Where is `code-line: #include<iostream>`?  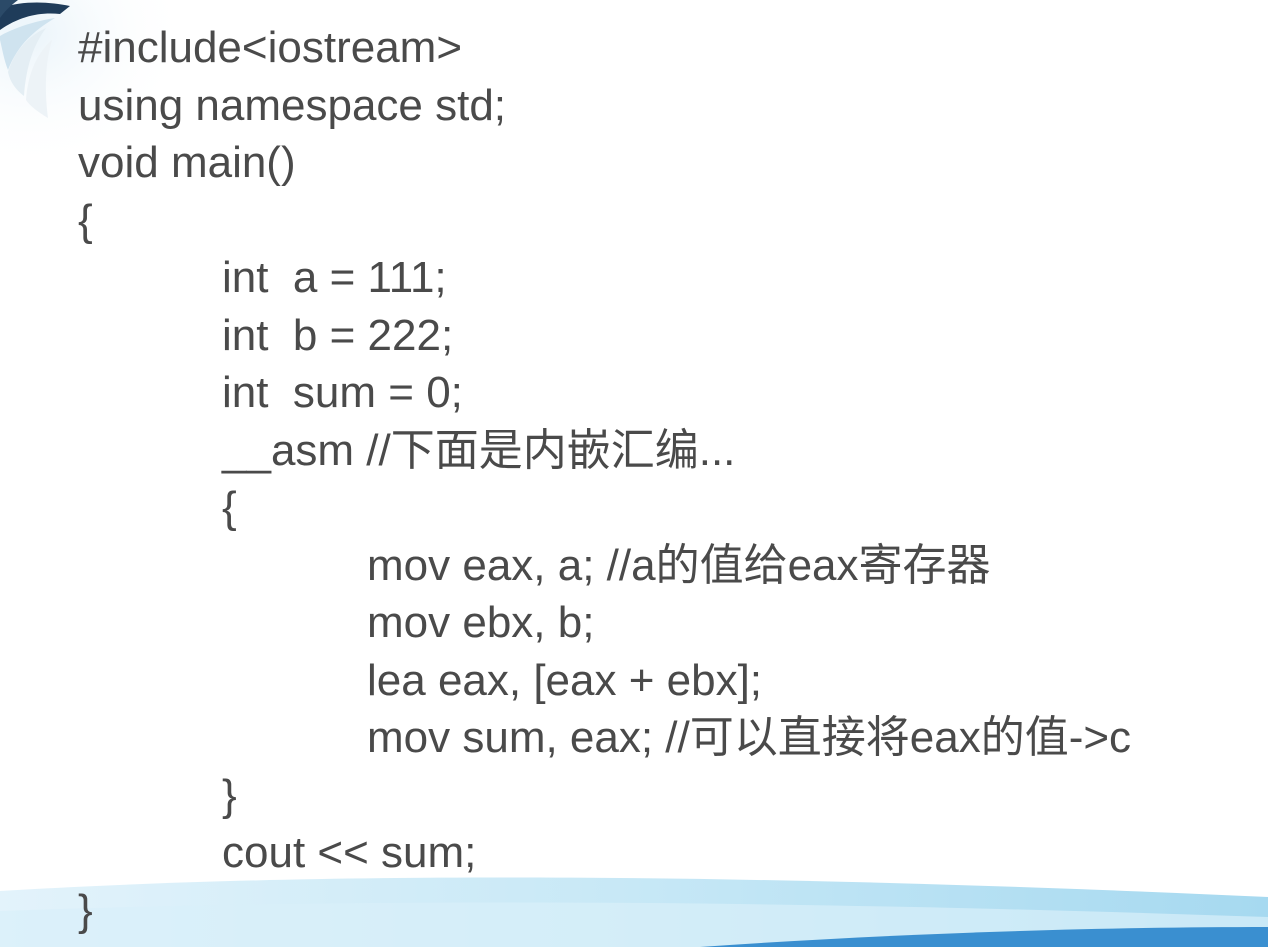 code-line: #include<iostream> is located at coordinates (270, 47).